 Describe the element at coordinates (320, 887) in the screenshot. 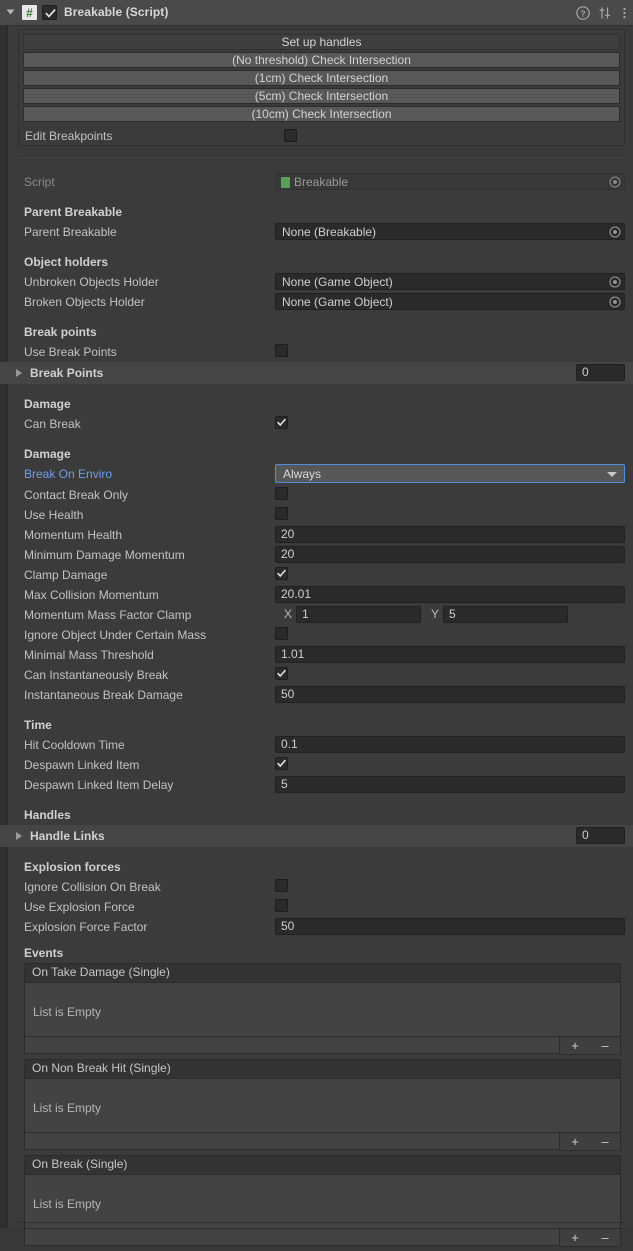

I see `ignore-collision-on-break-row: Ignore Collision On Break` at that location.